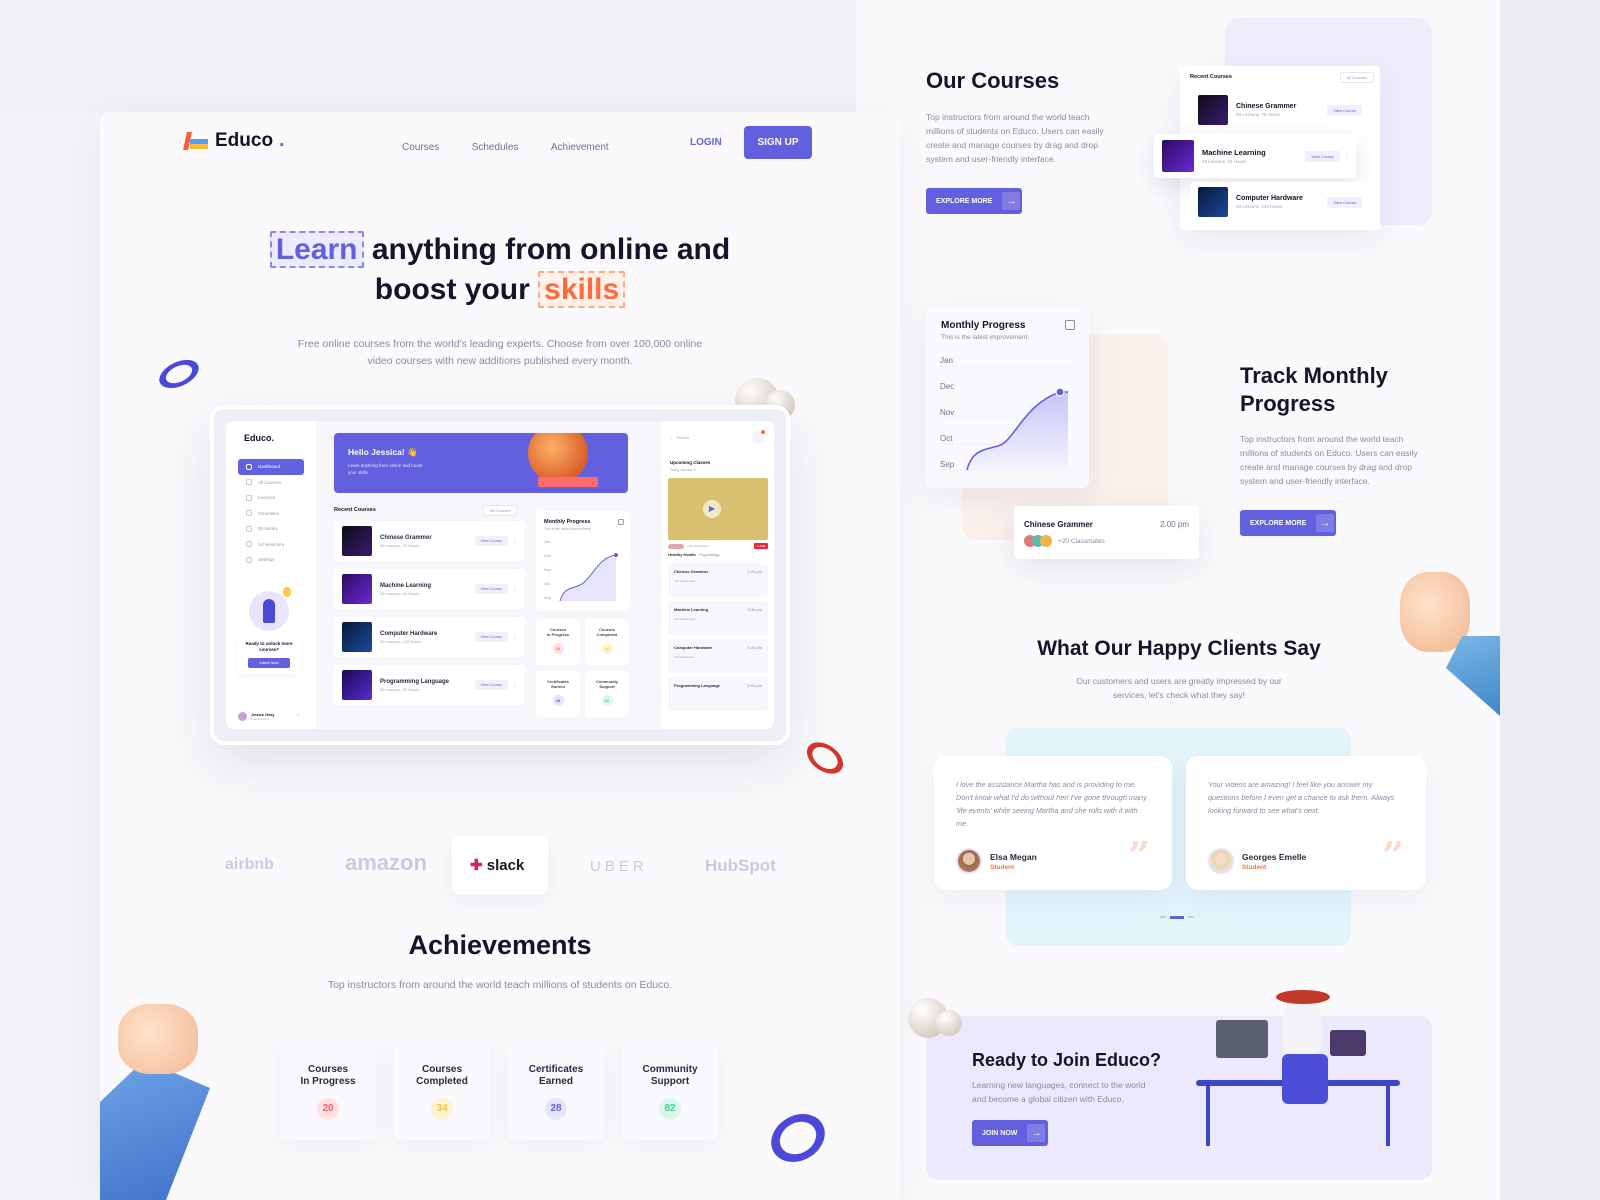  Describe the element at coordinates (1067, 1060) in the screenshot. I see `cta-title: Ready to Join Educo?` at that location.